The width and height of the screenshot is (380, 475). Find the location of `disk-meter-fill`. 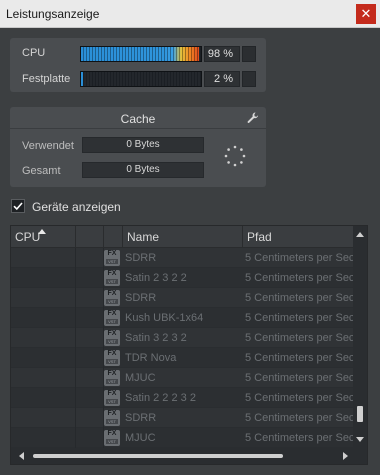

disk-meter-fill is located at coordinates (82, 79).